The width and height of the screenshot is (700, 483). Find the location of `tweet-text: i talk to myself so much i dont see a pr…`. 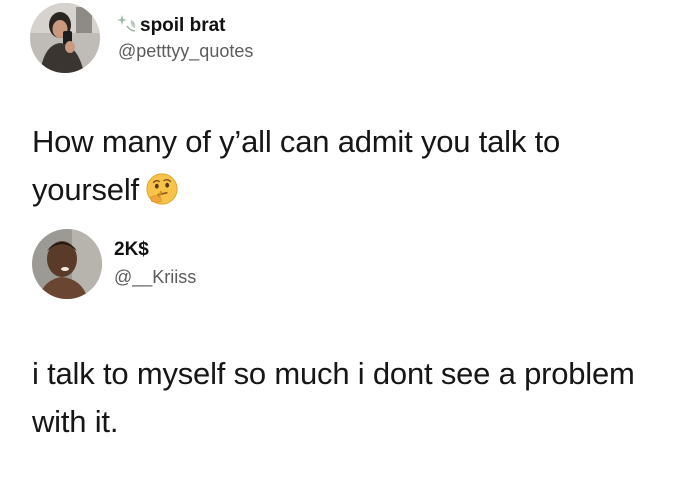

tweet-text: i talk to myself so much i dont see a pr… is located at coordinates (333, 397).